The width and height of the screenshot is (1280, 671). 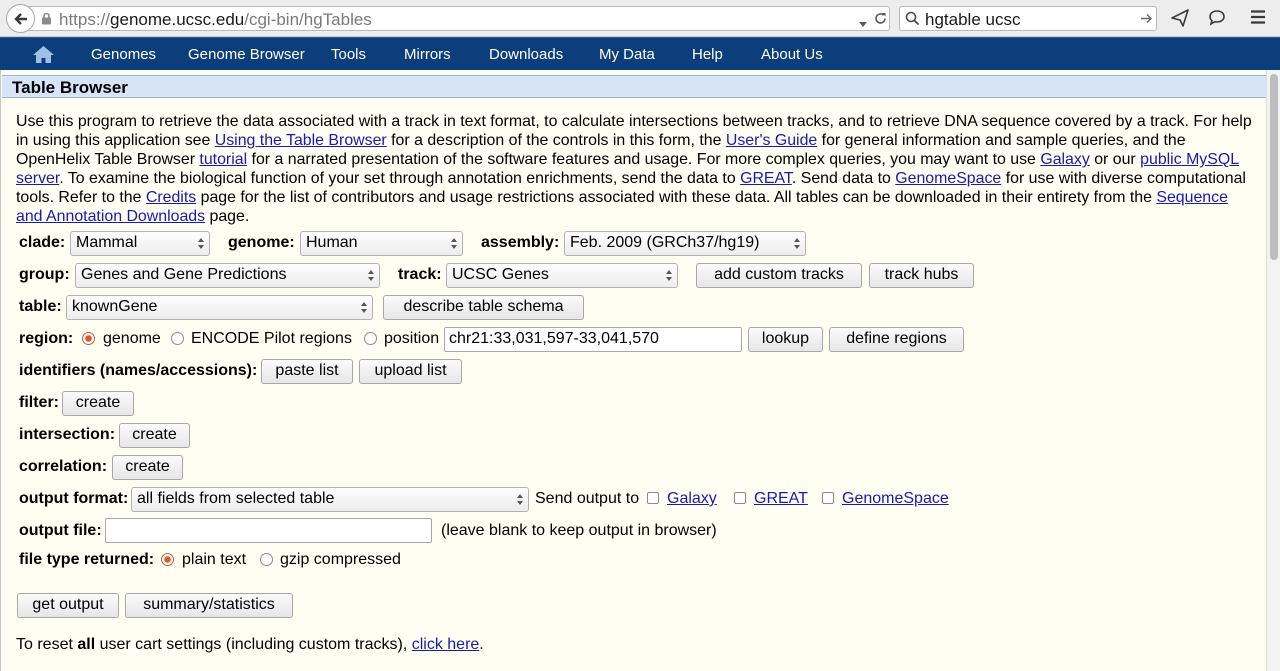 I want to click on track-select: UCSC Genes, so click(x=562, y=275).